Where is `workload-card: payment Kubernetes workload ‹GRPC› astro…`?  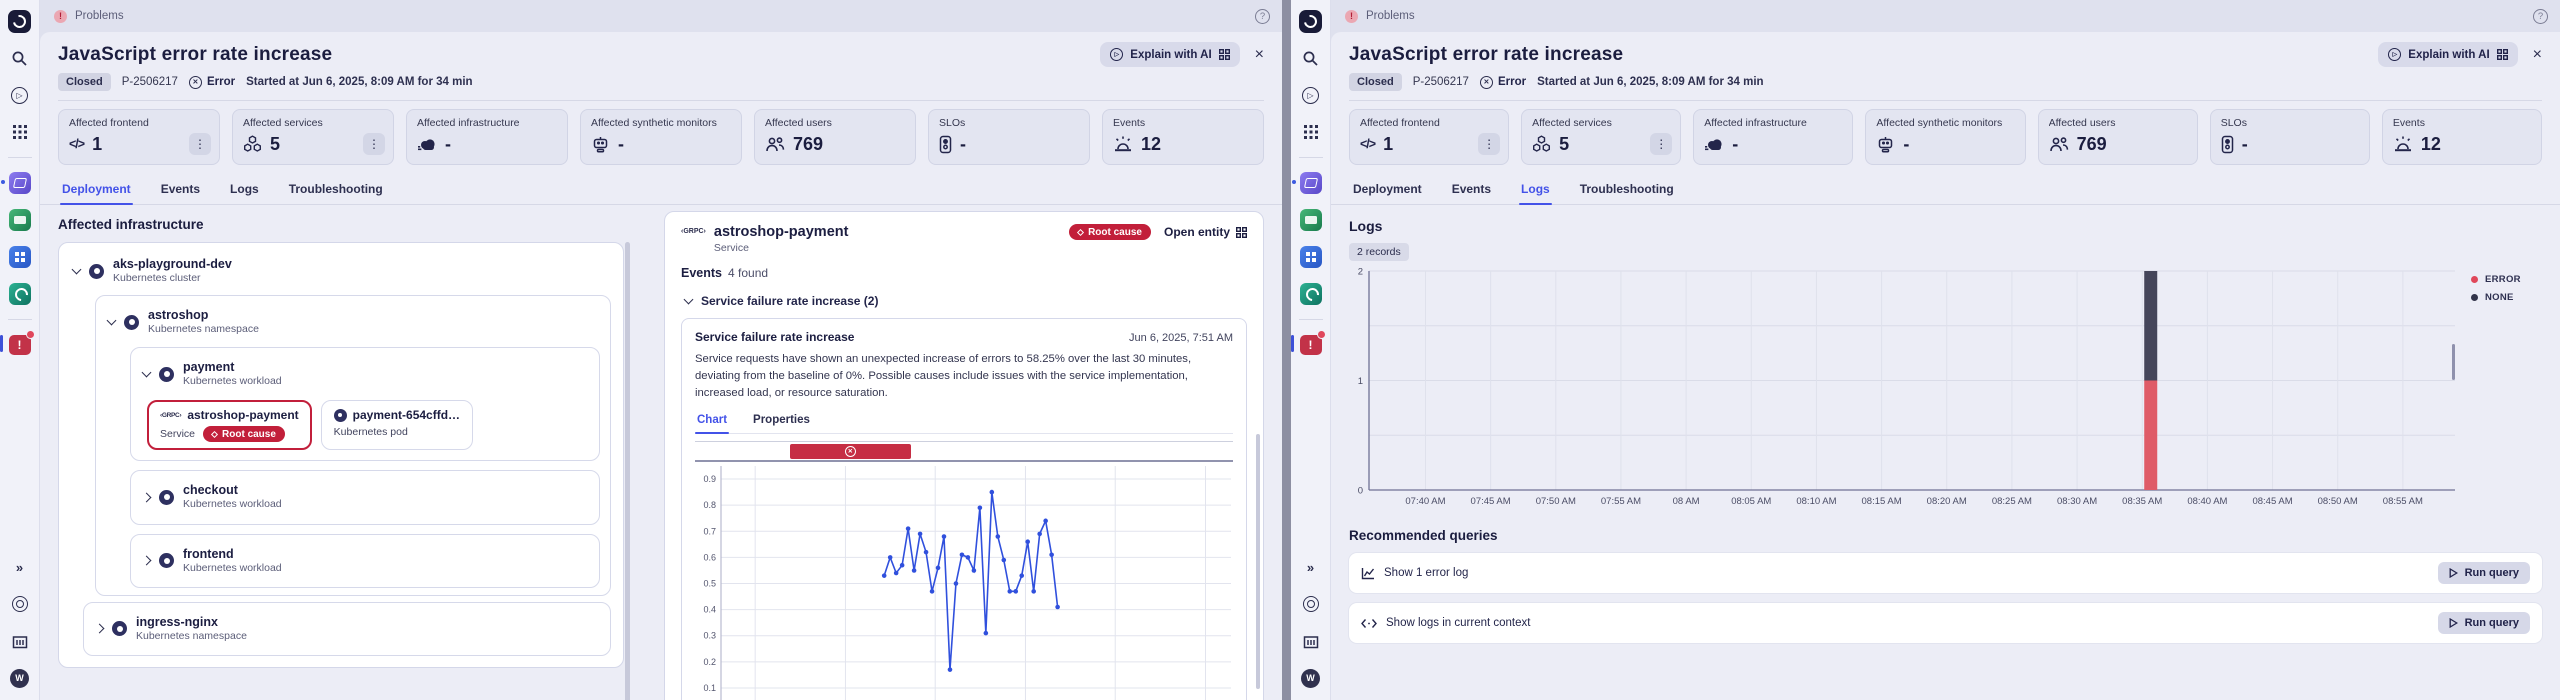 workload-card: payment Kubernetes workload ‹GRPC› astro… is located at coordinates (365, 404).